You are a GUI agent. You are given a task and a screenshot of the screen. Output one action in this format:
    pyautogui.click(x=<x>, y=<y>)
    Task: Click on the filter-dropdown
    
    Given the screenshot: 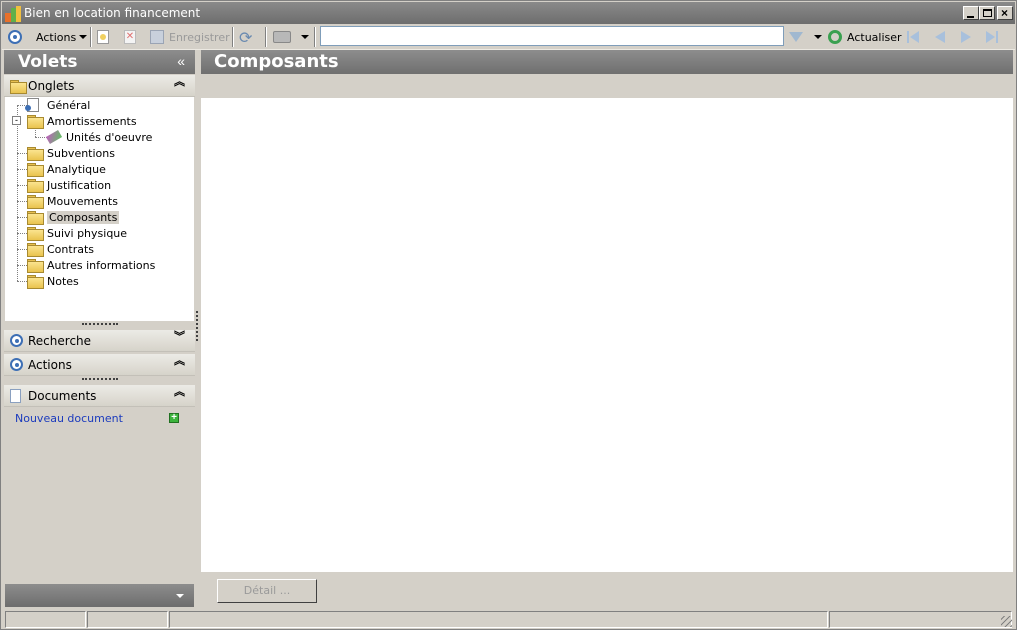 What is the action you would take?
    pyautogui.click(x=816, y=37)
    